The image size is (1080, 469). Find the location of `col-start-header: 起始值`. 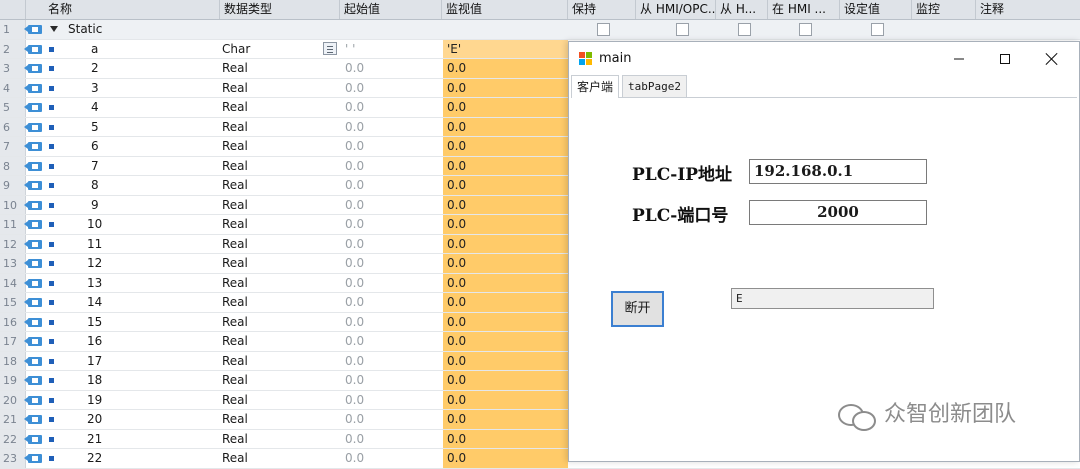

col-start-header: 起始值 is located at coordinates (391, 9).